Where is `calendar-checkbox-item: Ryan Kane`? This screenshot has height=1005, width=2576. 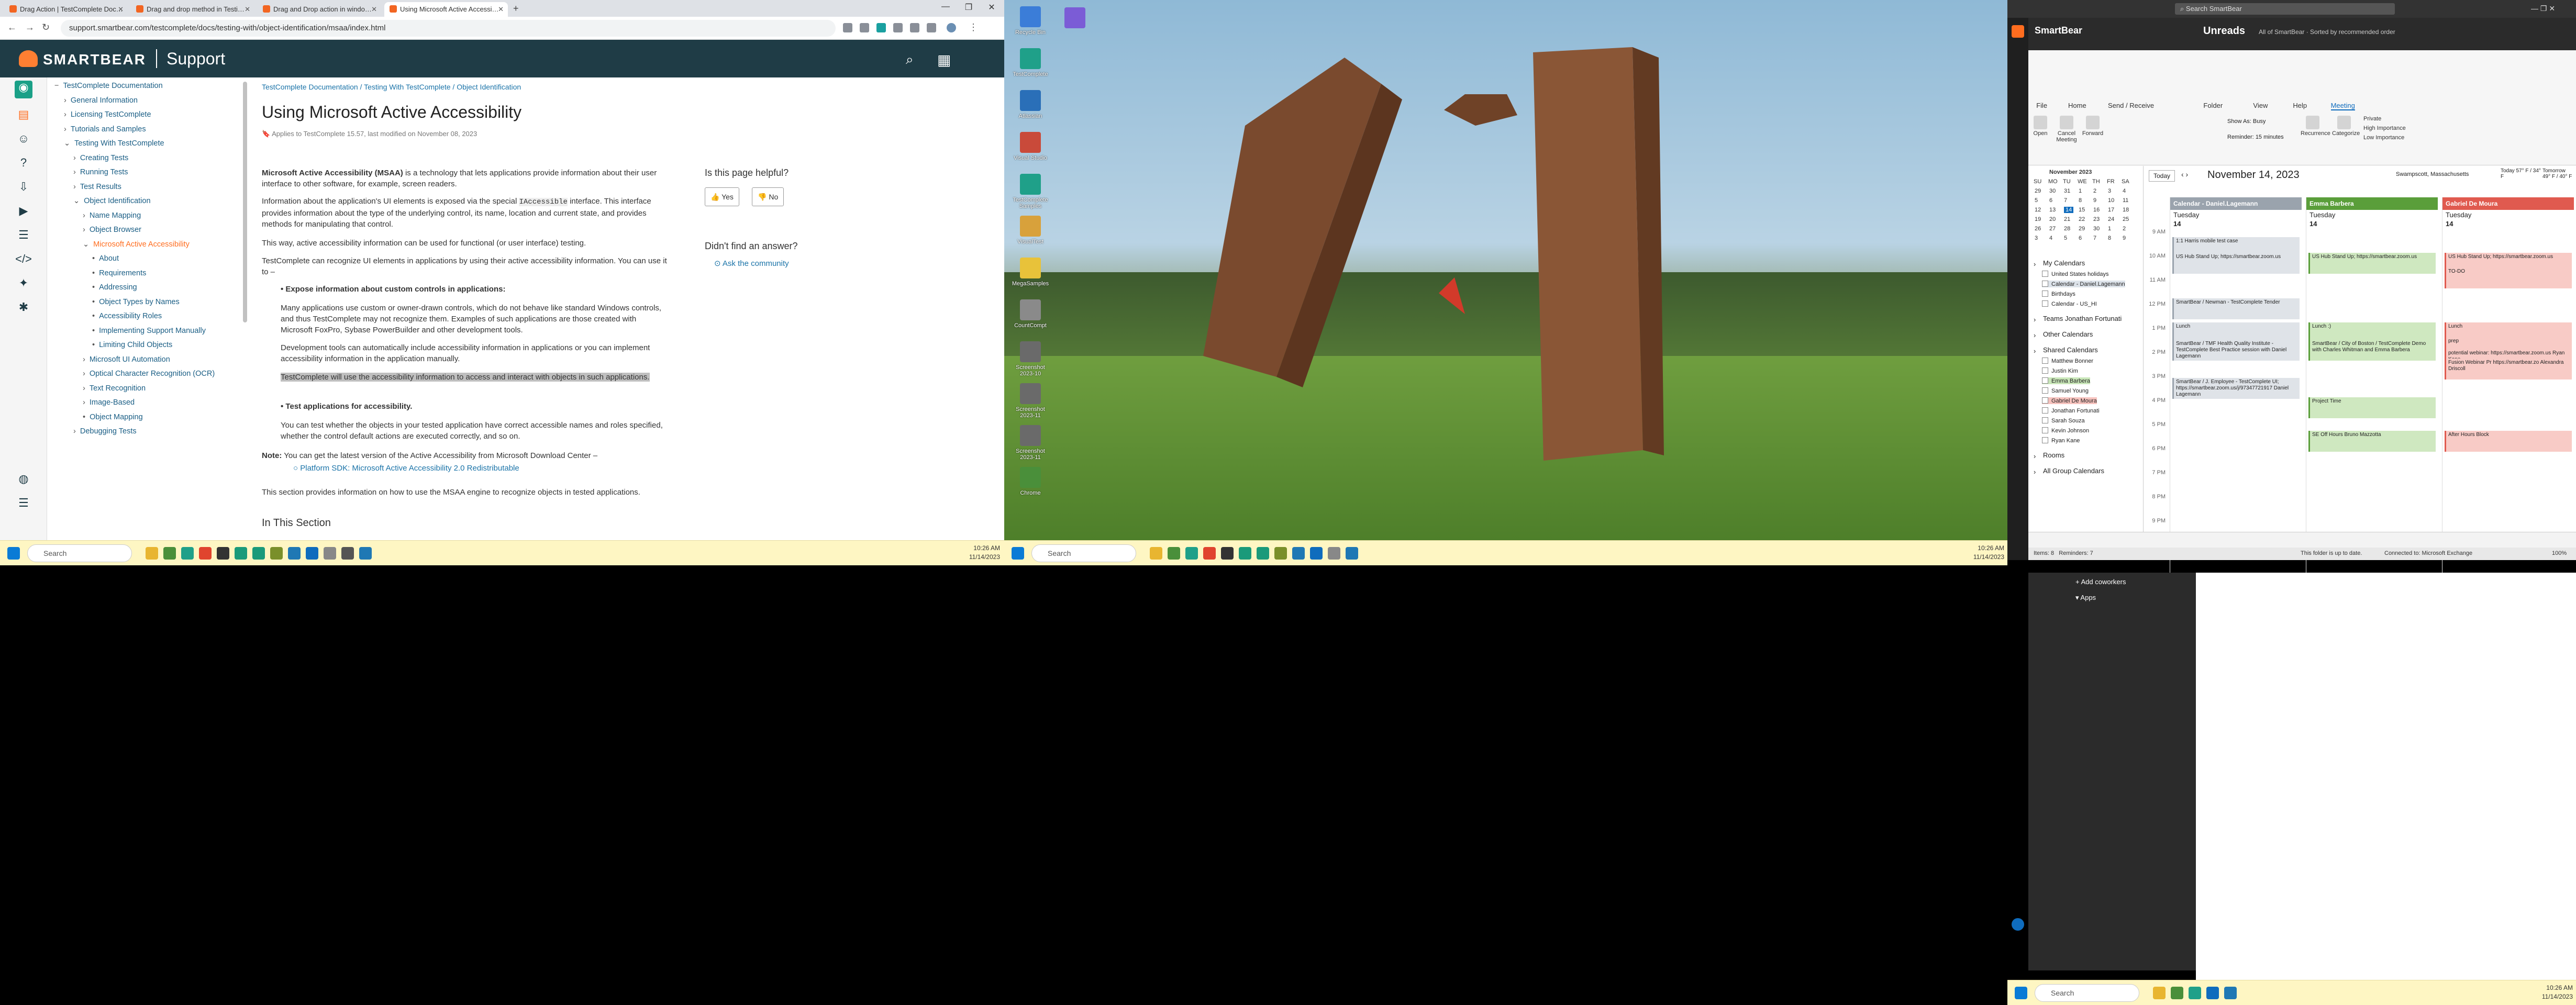
calendar-checkbox-item: Ryan Kane is located at coordinates (2061, 440).